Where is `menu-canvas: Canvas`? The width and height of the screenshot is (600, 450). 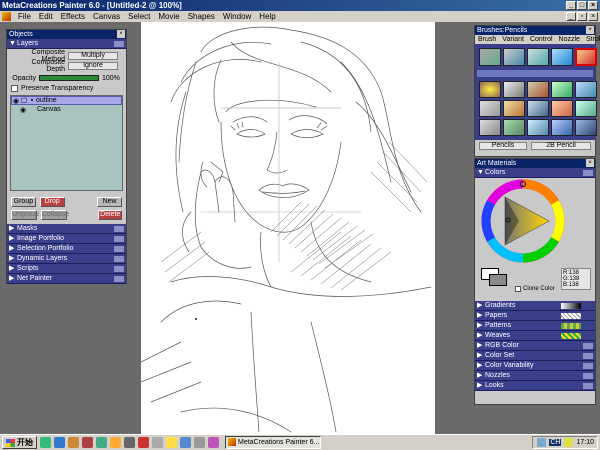
menu-canvas: Canvas is located at coordinates (106, 16).